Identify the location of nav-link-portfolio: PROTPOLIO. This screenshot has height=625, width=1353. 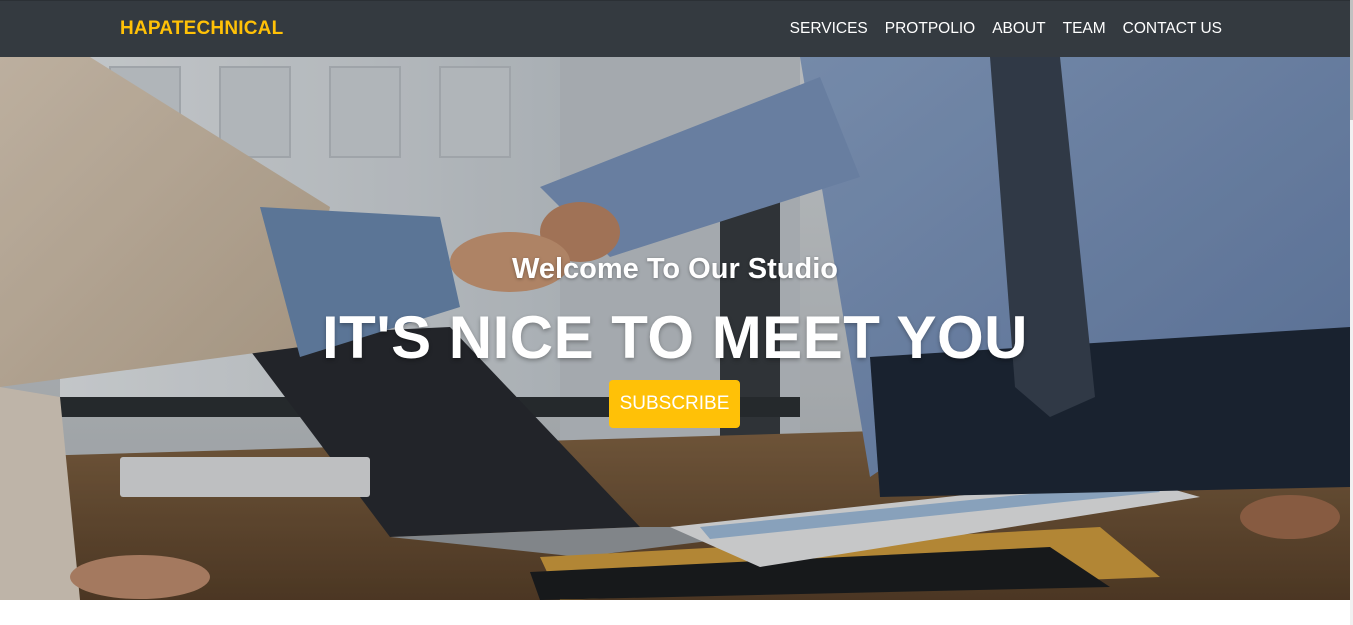
(930, 29).